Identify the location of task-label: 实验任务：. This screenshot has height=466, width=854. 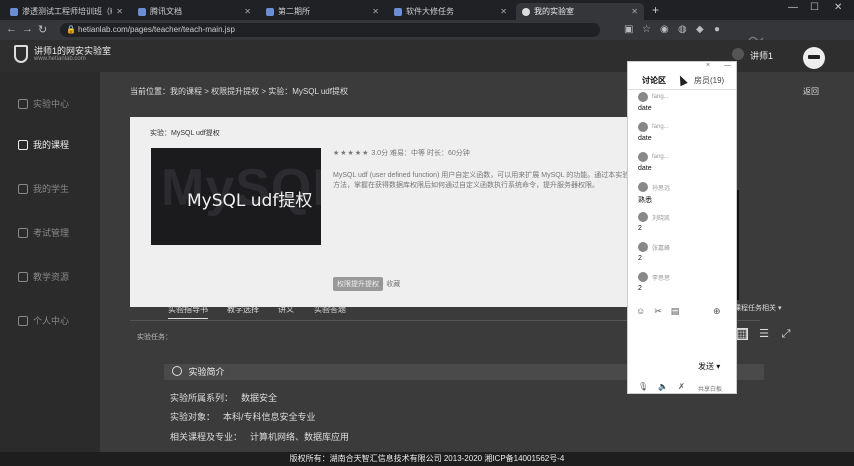
(154, 337).